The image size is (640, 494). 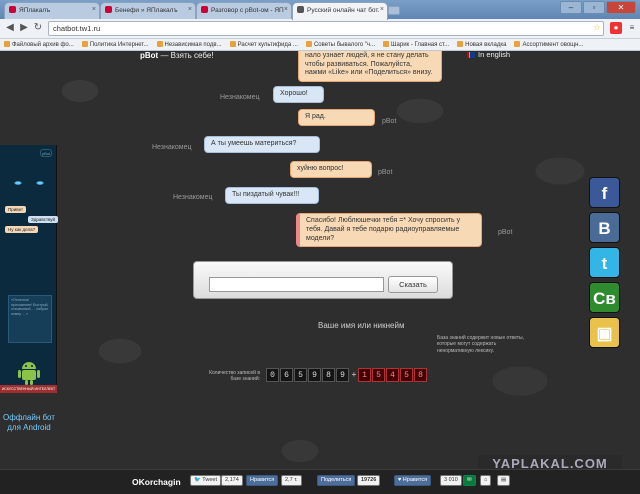 I want to click on android-banner-footer: ИСКУССТВЕННЫЙ ИНТЕЛЛЕКТ, so click(x=28, y=389).